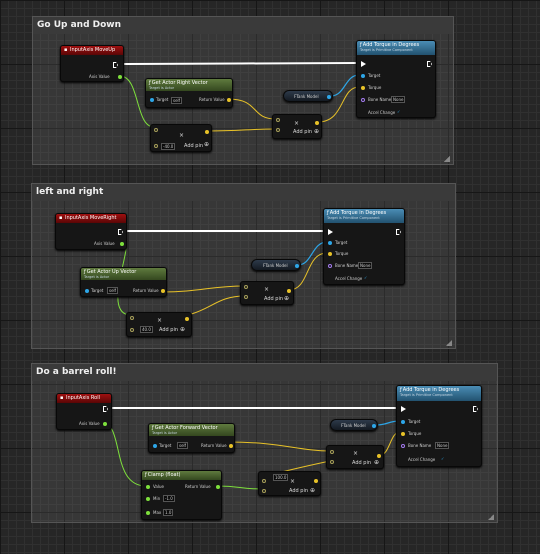 The image size is (540, 554). I want to click on value-in-pin, so click(148, 487).